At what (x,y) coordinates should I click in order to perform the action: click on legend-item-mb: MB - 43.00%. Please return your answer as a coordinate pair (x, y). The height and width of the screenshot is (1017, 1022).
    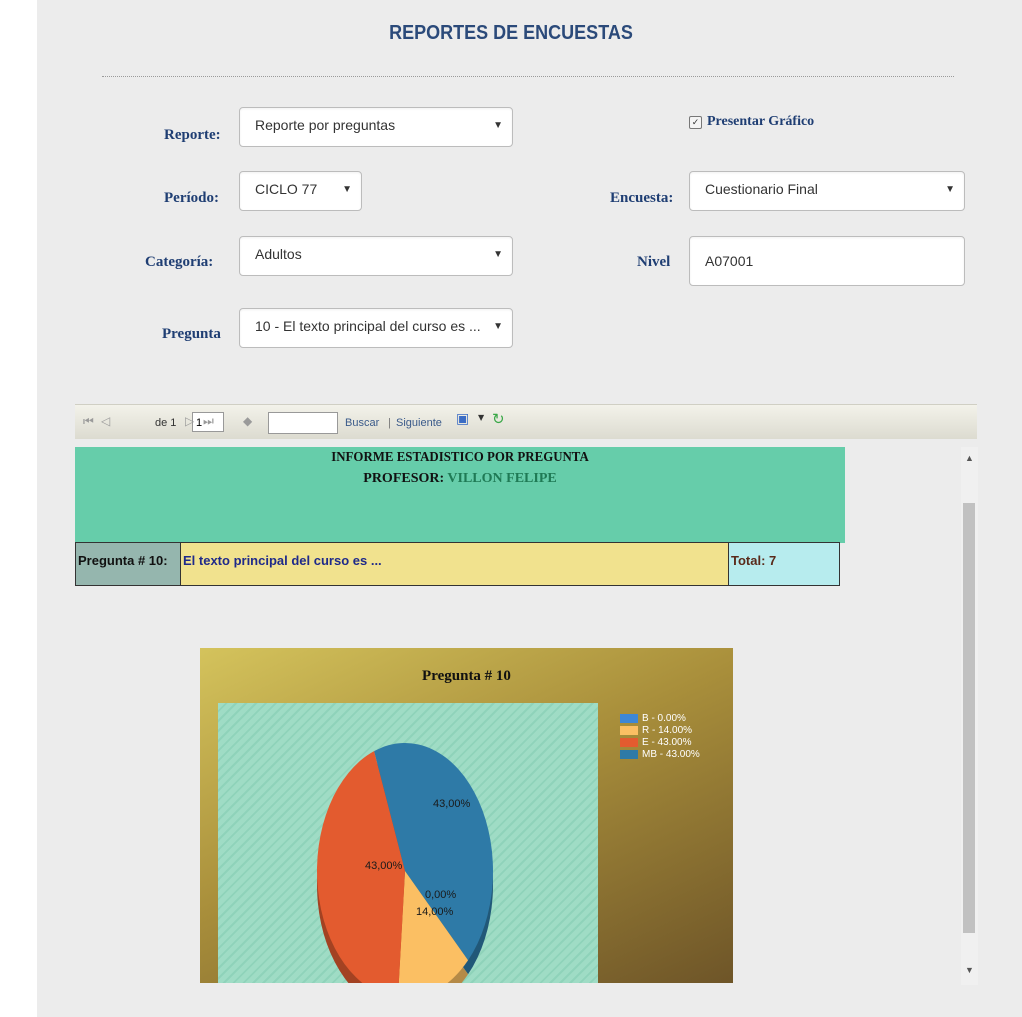
    Looking at the image, I should click on (660, 754).